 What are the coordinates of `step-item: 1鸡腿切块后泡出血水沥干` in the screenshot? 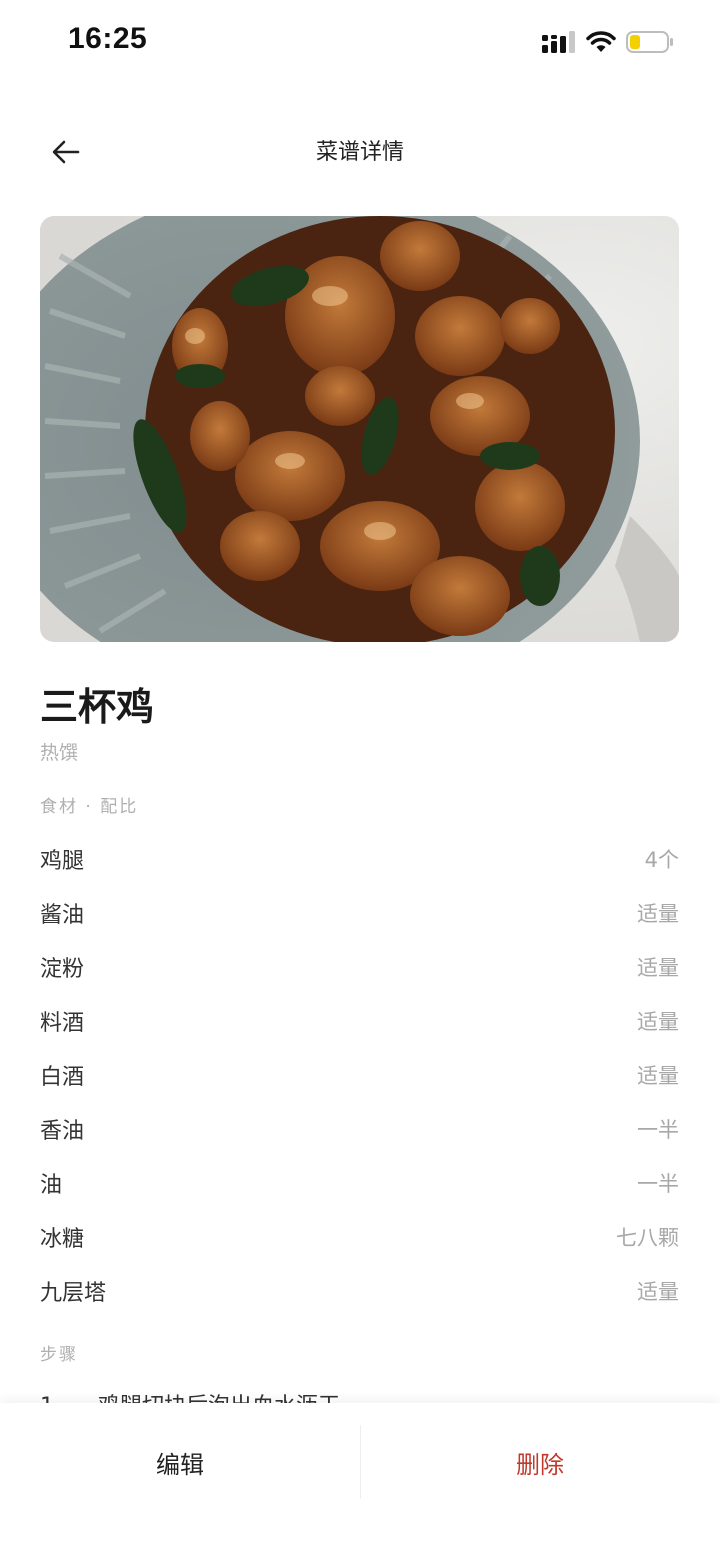 It's located at (360, 1396).